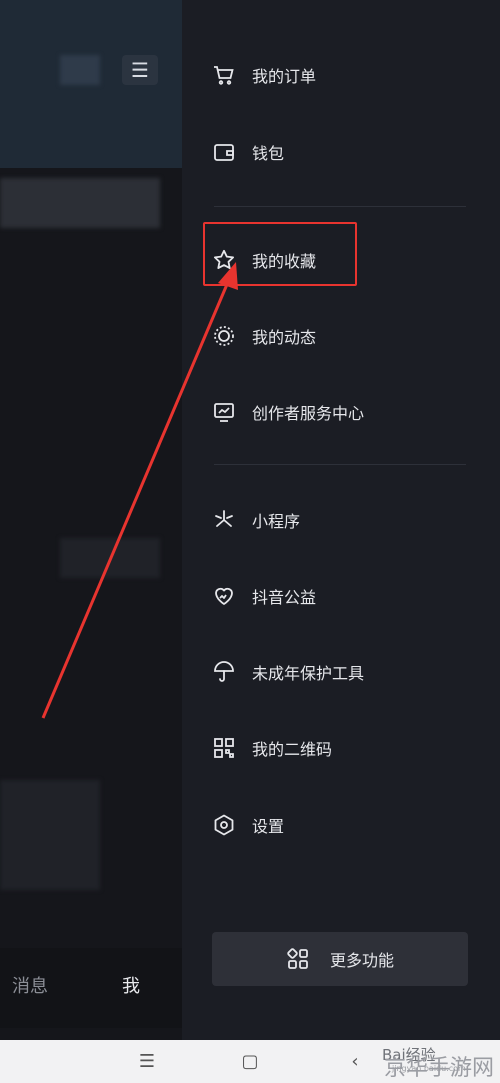 This screenshot has width=500, height=1083. Describe the element at coordinates (284, 337) in the screenshot. I see `menu-item-label: 我的动态` at that location.